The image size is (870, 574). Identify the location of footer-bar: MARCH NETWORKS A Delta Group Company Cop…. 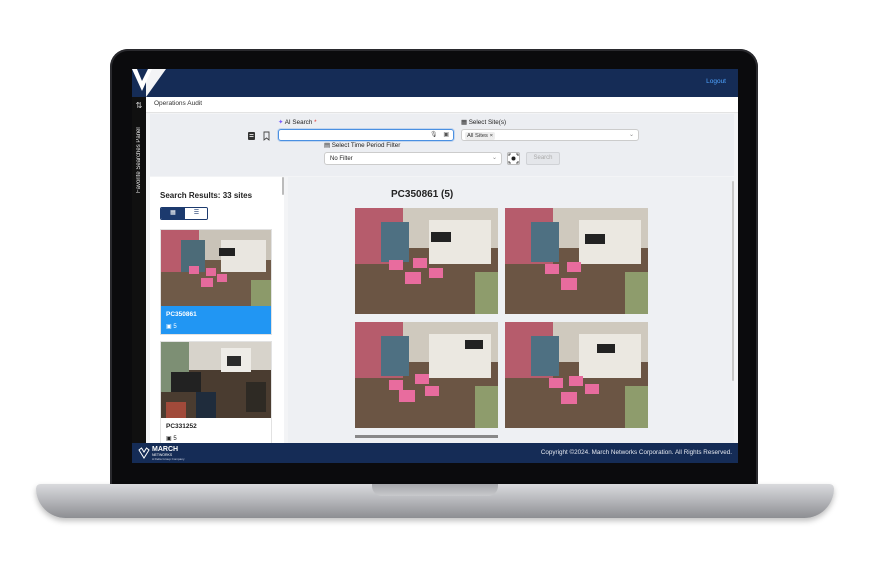
(435, 453).